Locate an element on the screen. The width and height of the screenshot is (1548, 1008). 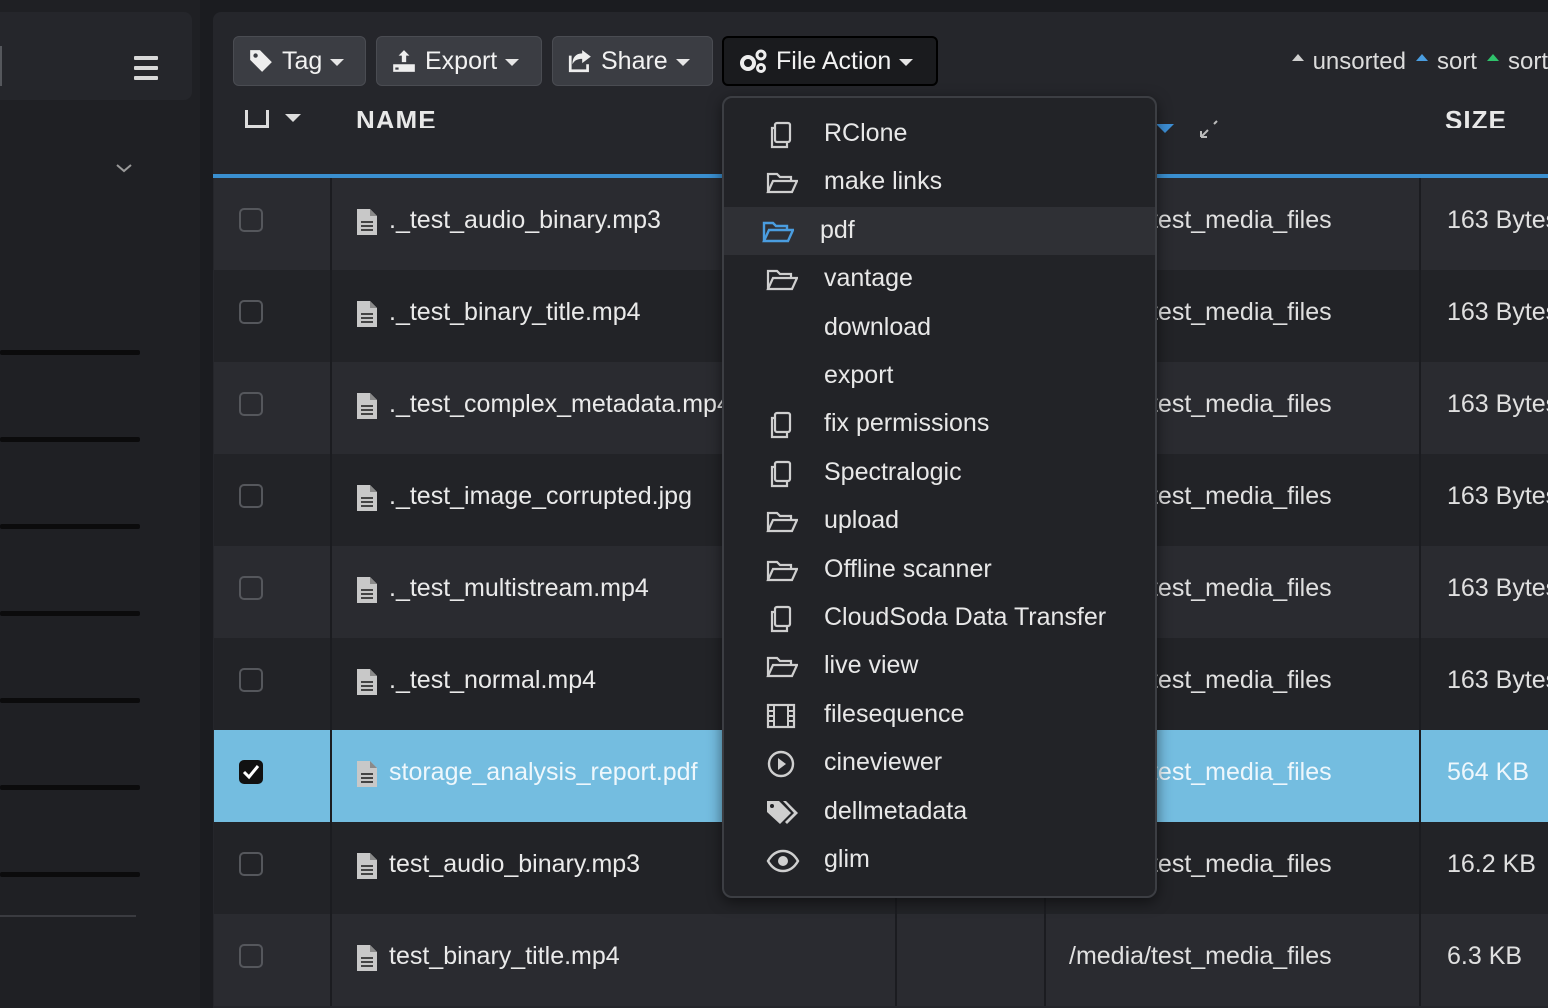
hamburger-menu-icon is located at coordinates (146, 69).